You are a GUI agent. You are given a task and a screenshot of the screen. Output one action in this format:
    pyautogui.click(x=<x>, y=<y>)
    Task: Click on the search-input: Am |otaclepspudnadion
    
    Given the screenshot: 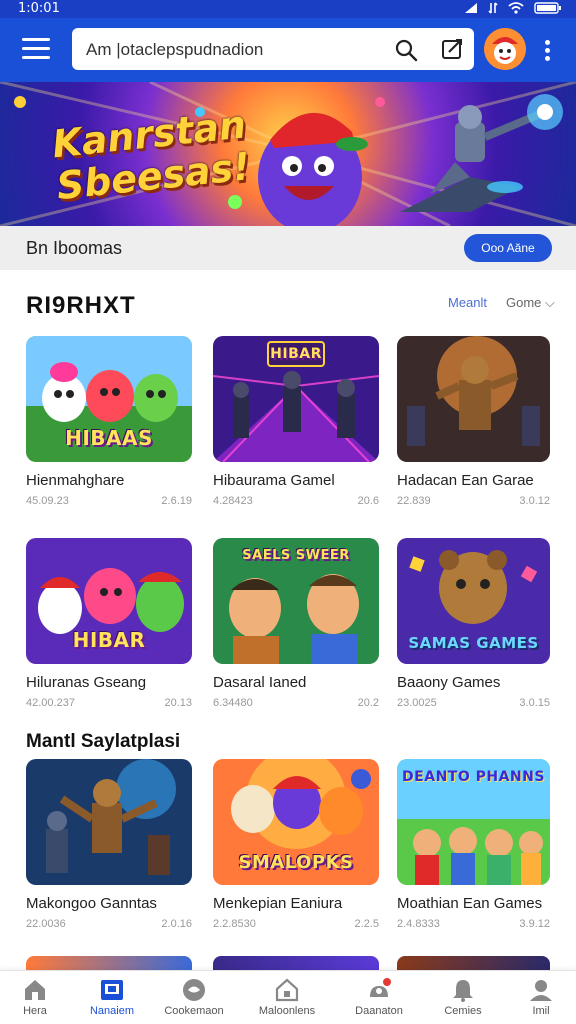 What is the action you would take?
    pyautogui.click(x=273, y=49)
    